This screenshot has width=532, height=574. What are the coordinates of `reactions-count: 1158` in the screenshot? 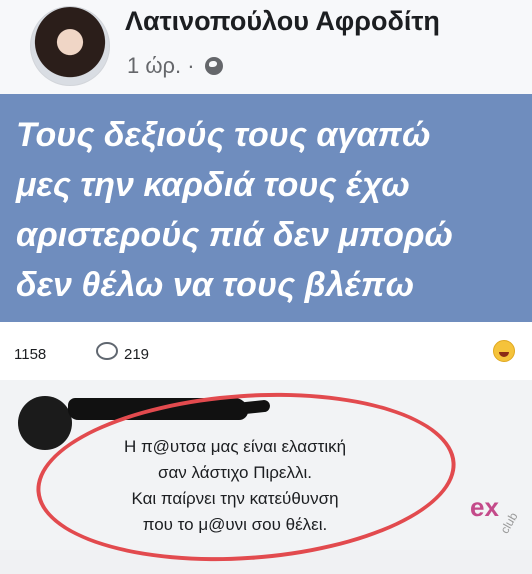 It's located at (30, 354).